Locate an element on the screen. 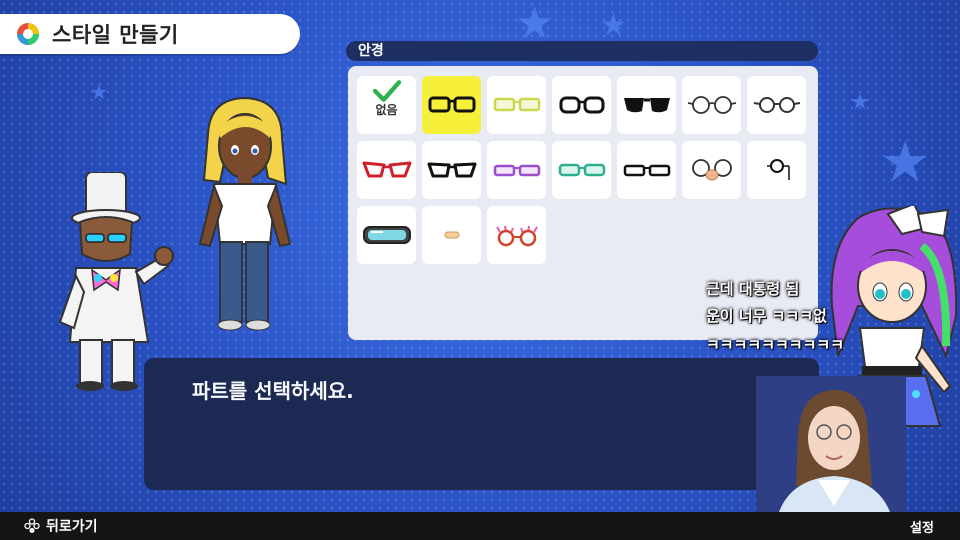 This screenshot has width=960, height=540. back-button: 뒤로가기 is located at coordinates (61, 526).